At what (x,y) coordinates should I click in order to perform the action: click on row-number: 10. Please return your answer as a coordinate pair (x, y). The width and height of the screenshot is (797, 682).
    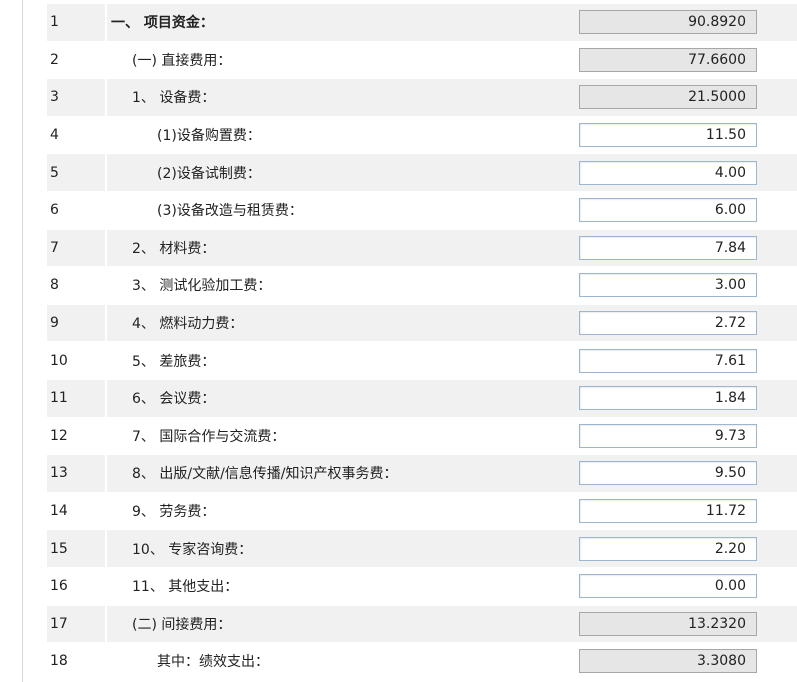
    Looking at the image, I should click on (59, 360).